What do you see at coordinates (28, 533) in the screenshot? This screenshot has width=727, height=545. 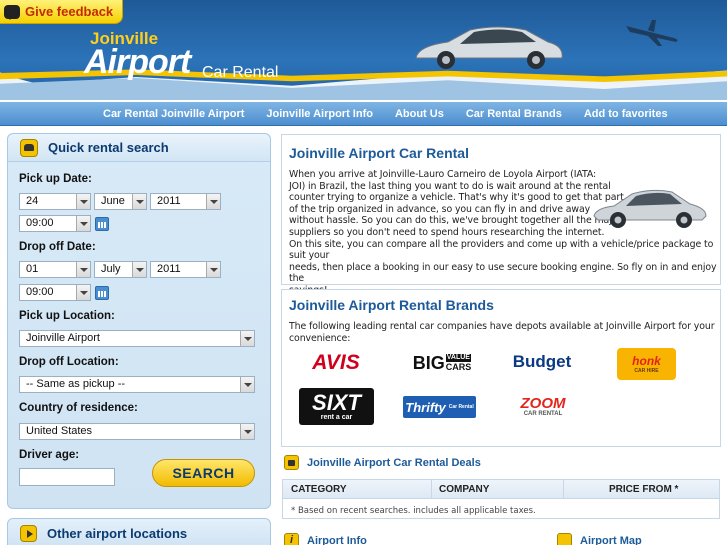 I see `arrow-right-icon` at bounding box center [28, 533].